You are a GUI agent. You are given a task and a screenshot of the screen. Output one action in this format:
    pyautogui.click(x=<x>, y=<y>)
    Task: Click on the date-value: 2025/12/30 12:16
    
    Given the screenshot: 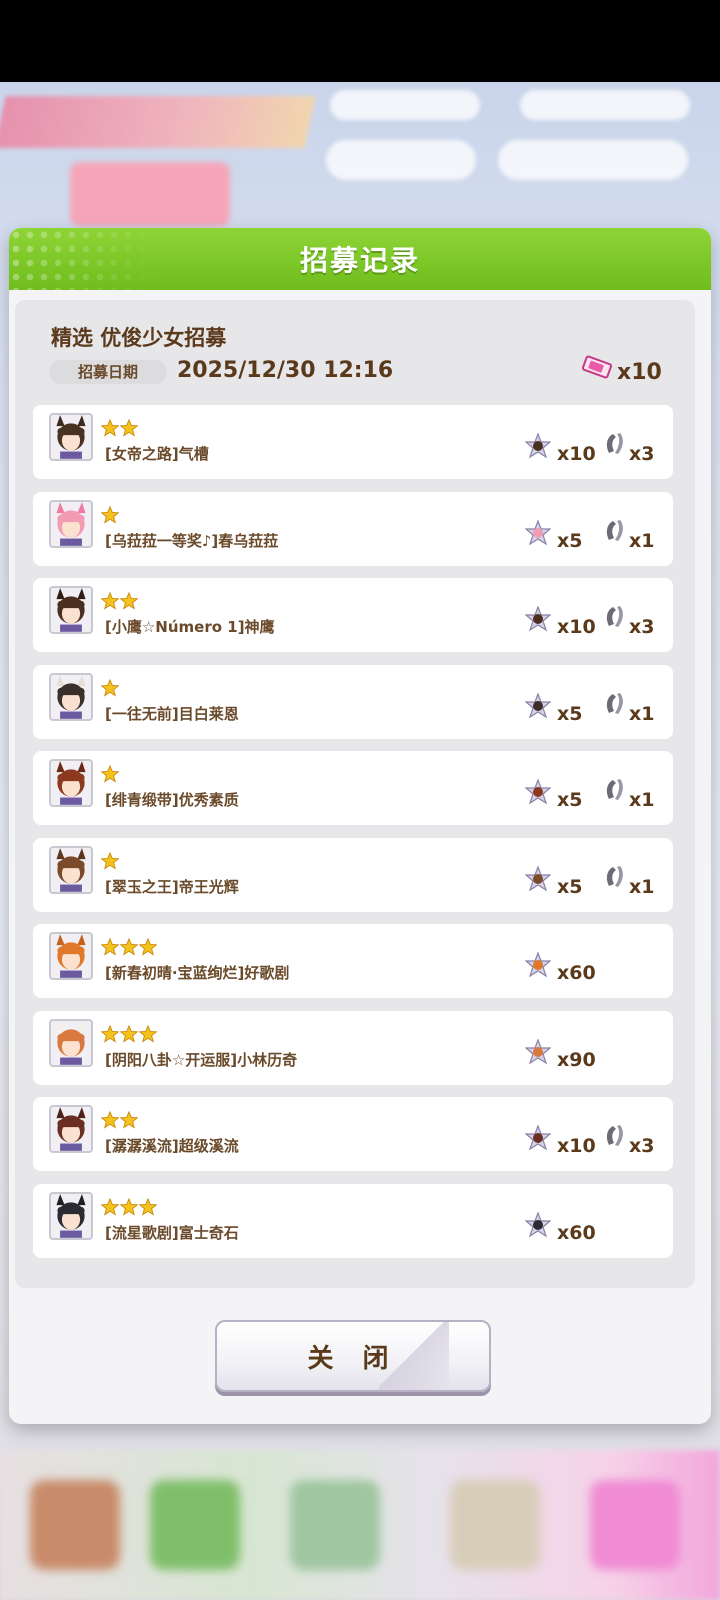 What is the action you would take?
    pyautogui.click(x=285, y=370)
    